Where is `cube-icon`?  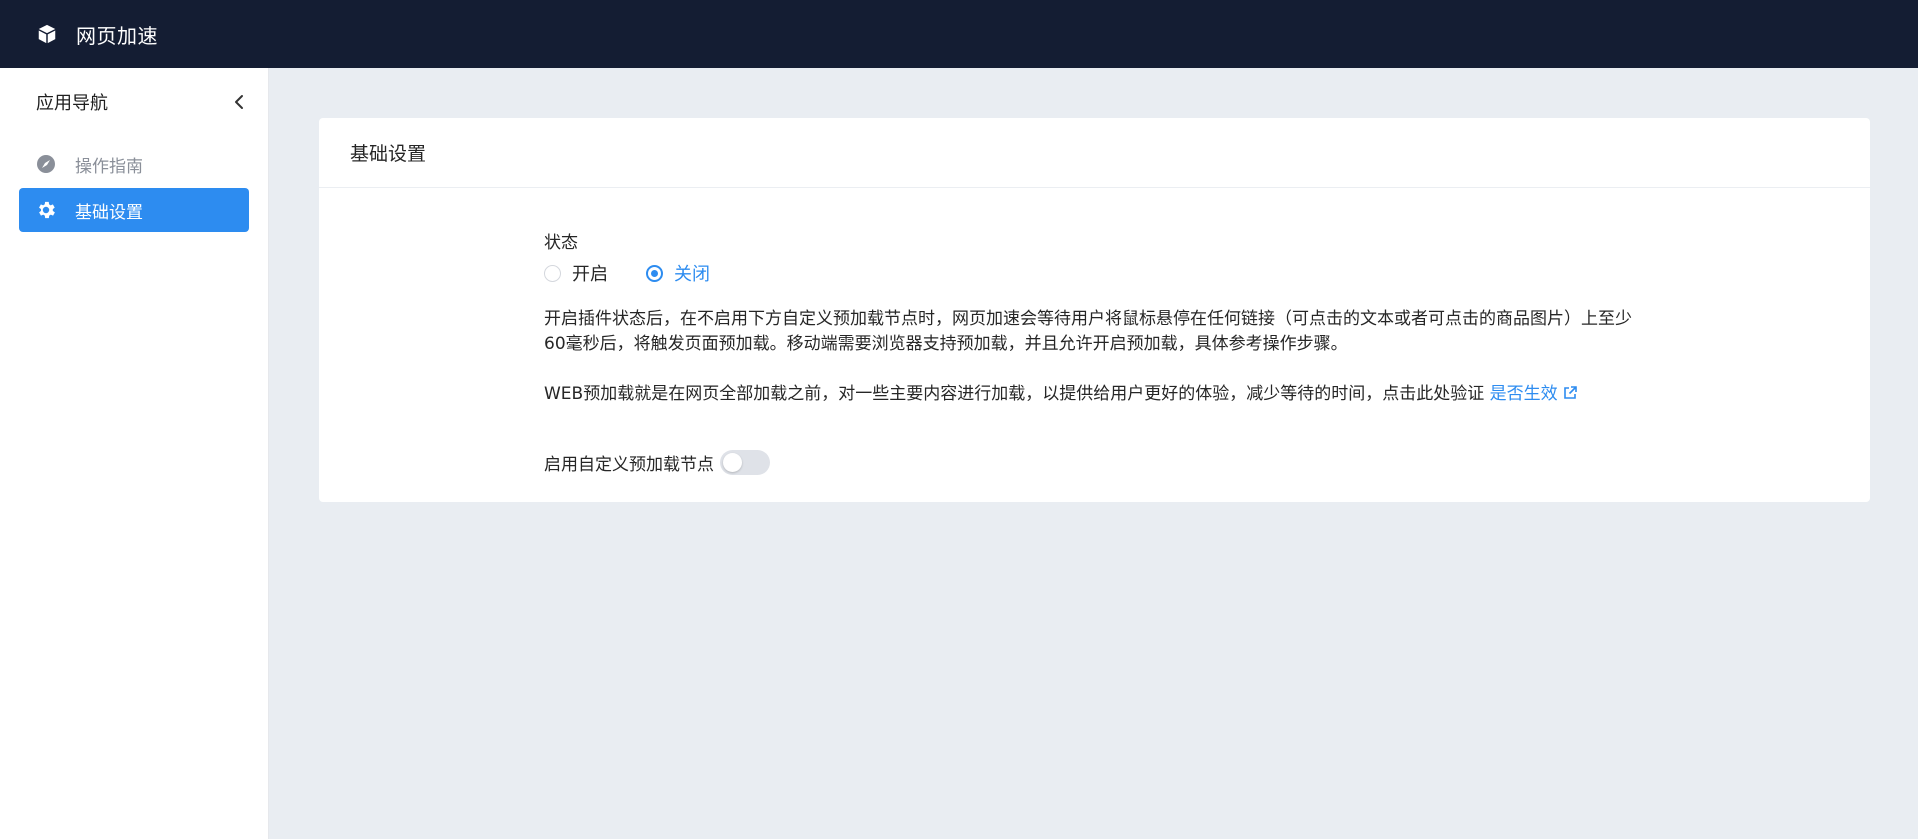
cube-icon is located at coordinates (47, 34).